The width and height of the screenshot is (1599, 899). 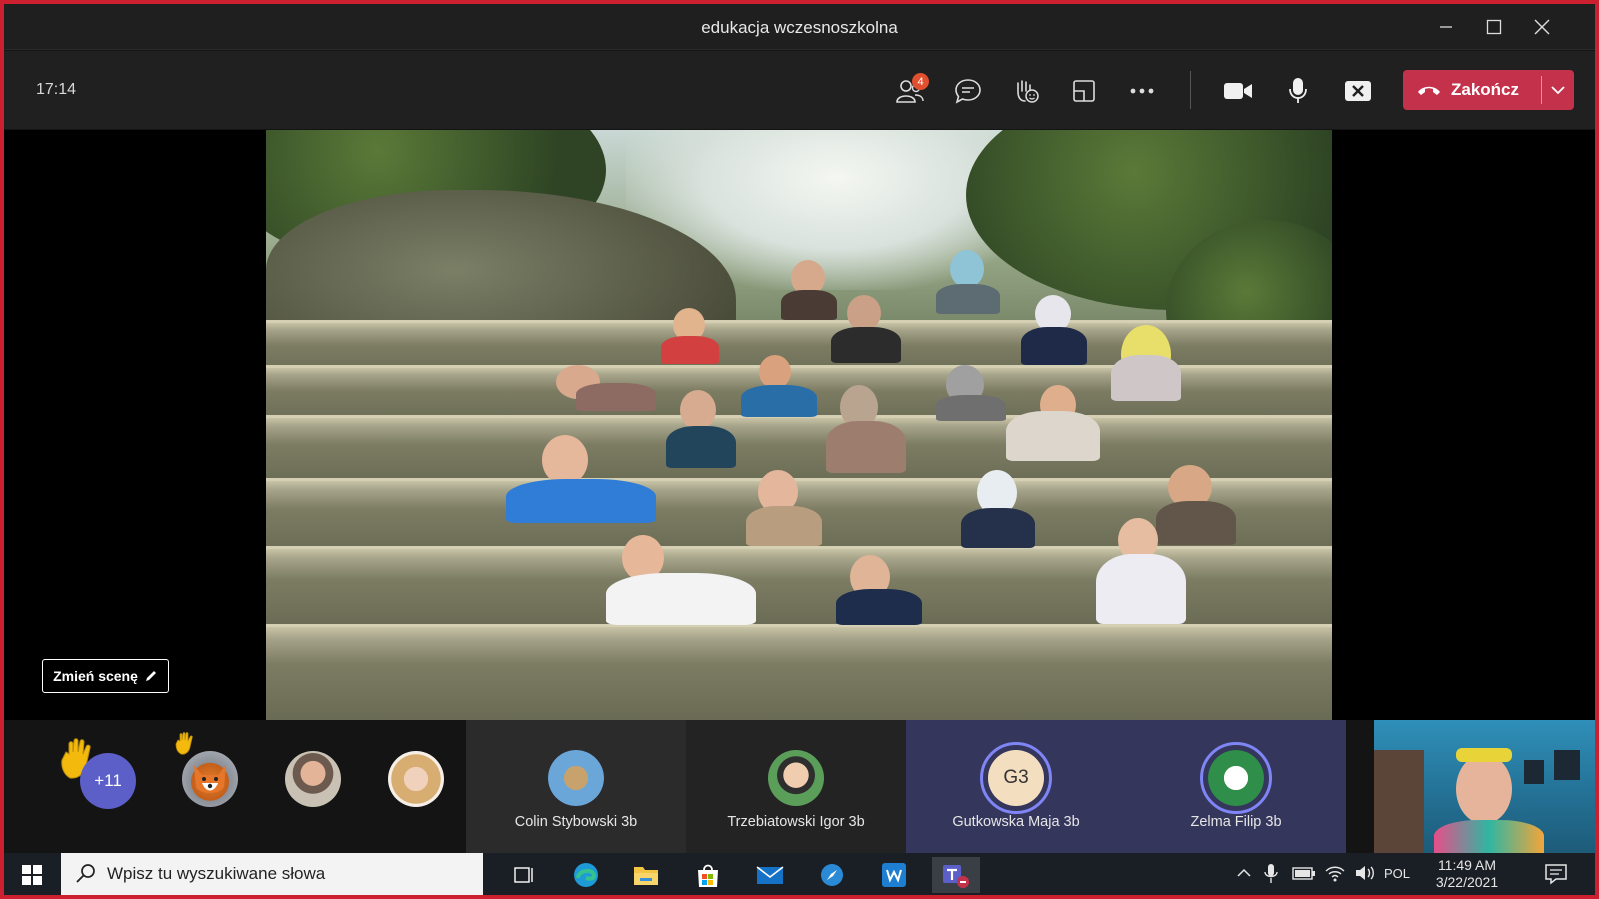 I want to click on chevron-up-icon, so click(x=1244, y=873).